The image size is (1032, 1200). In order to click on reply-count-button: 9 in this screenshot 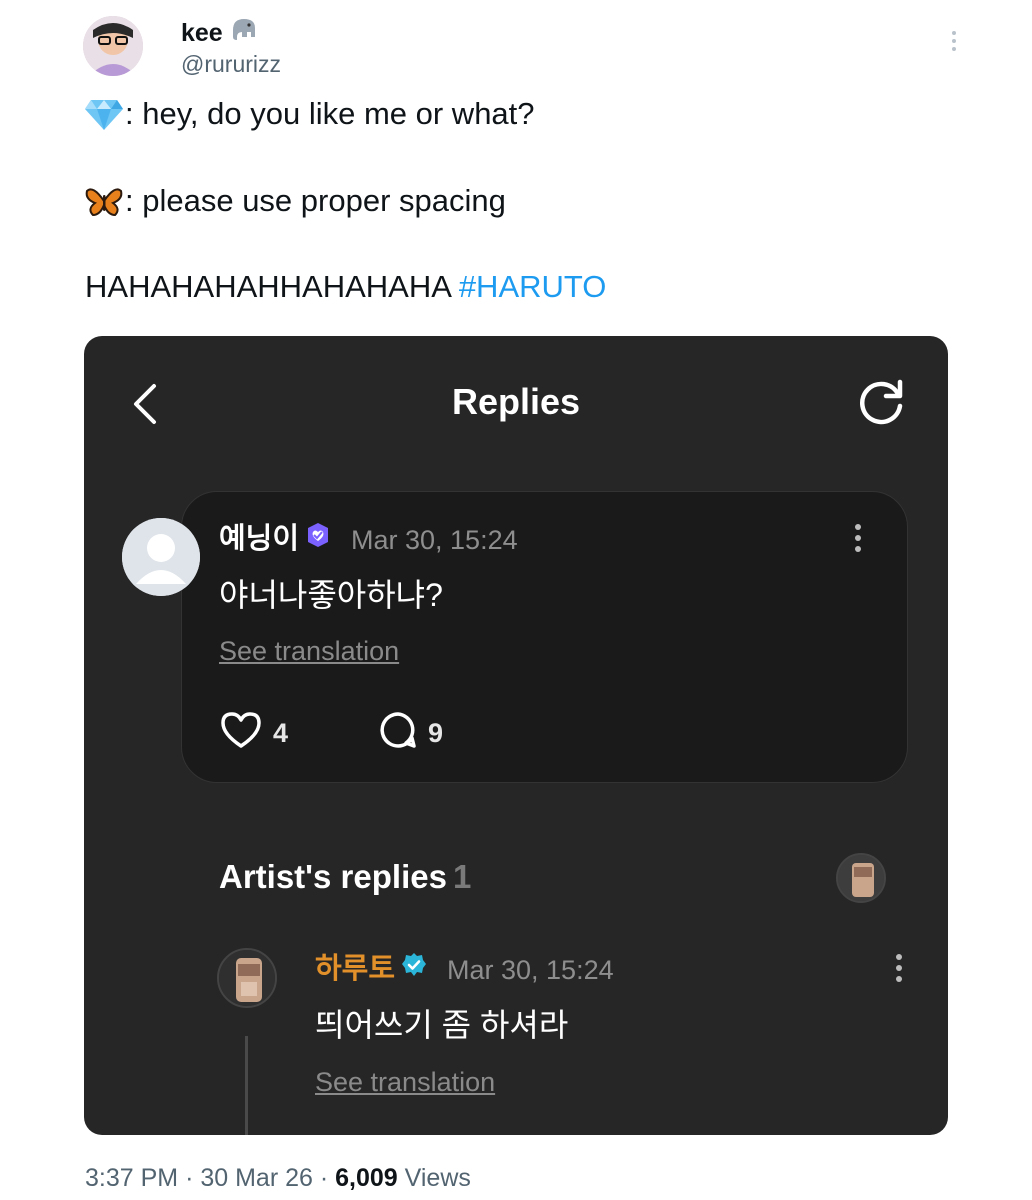, I will do `click(410, 732)`.